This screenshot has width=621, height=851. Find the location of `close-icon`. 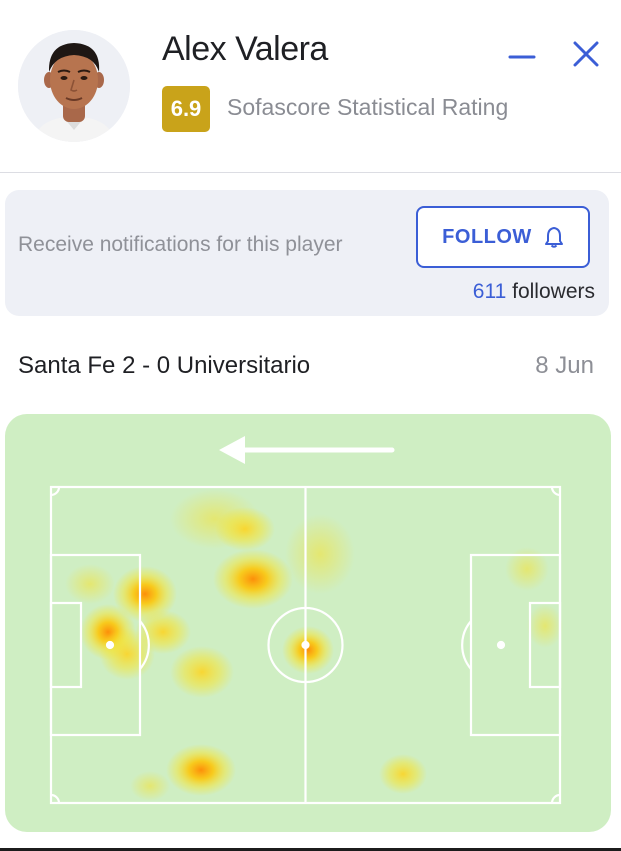

close-icon is located at coordinates (586, 54).